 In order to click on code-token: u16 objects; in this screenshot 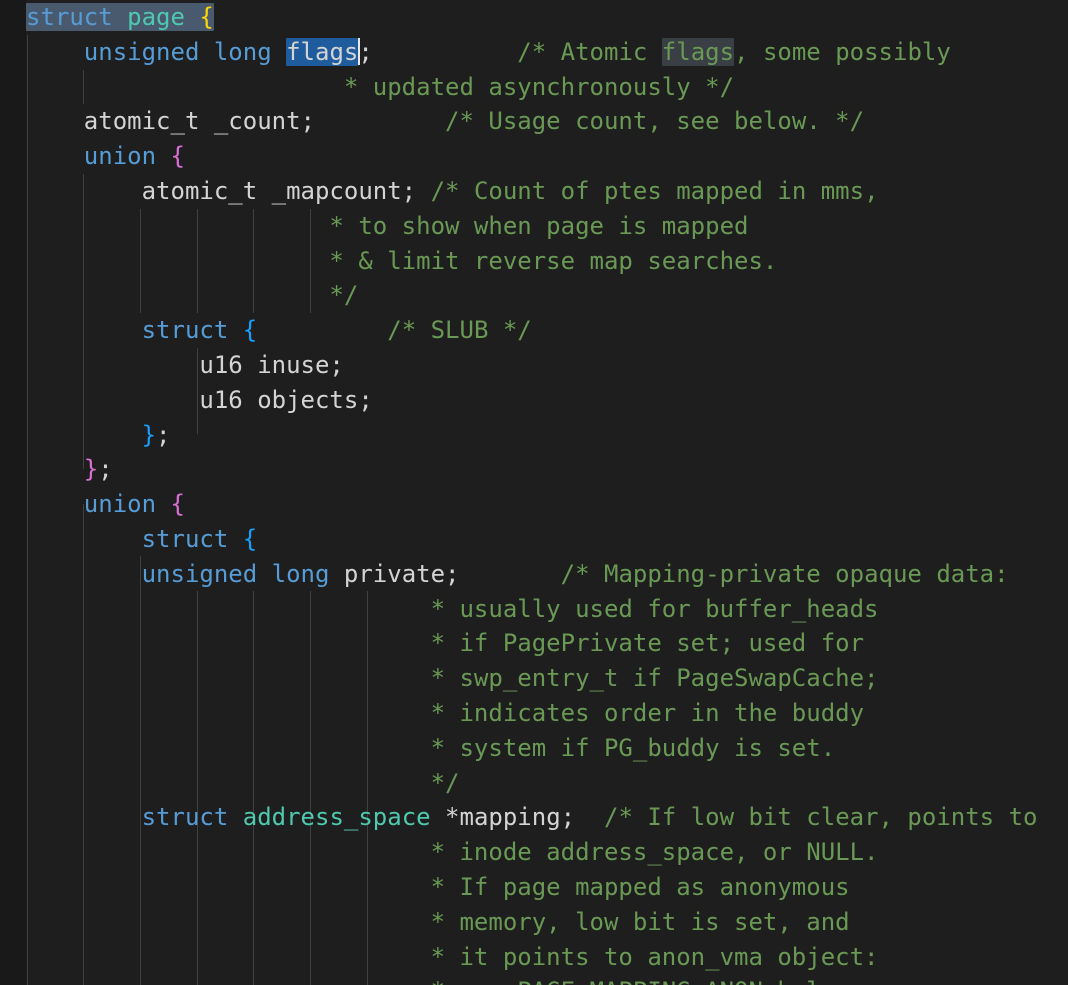, I will do `click(199, 399)`.